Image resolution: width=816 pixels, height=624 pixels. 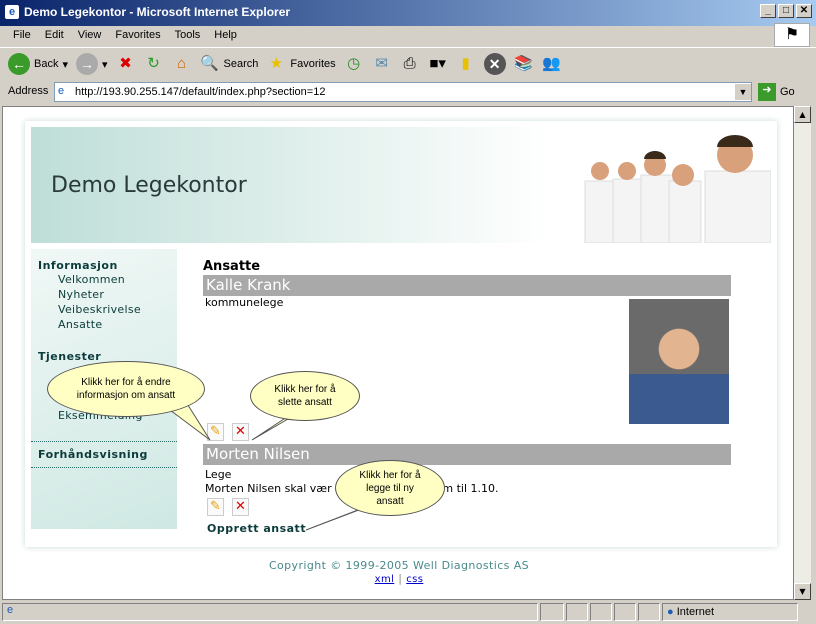 I want to click on scroll-up-button: ▲, so click(x=802, y=114).